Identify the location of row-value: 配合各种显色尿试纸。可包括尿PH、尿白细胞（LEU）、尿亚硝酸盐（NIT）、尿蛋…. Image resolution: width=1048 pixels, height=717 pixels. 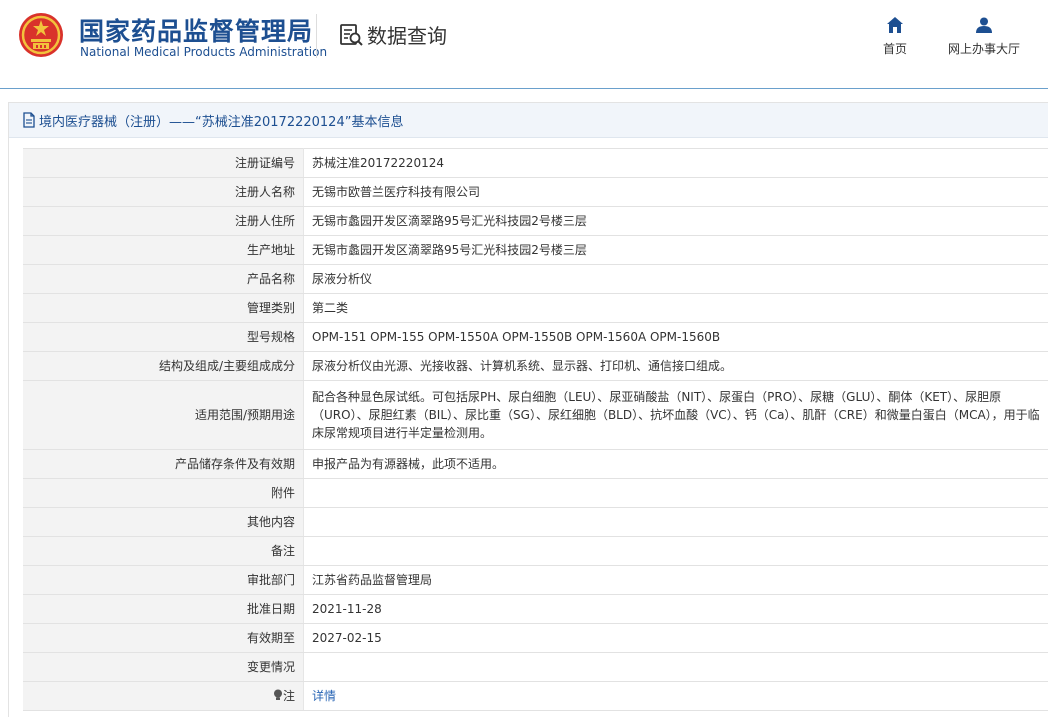
(676, 415).